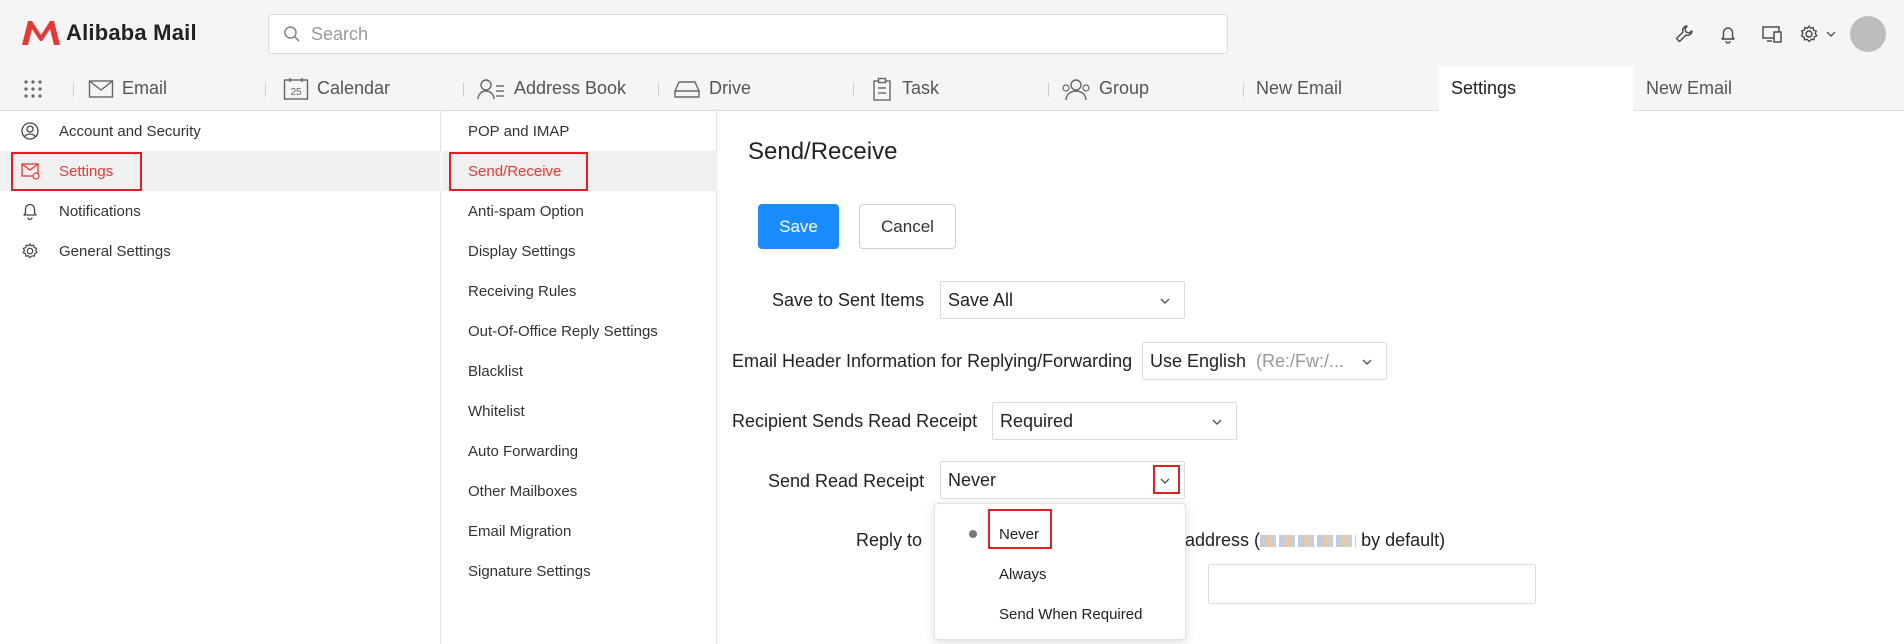 This screenshot has width=1904, height=644. Describe the element at coordinates (1401, 540) in the screenshot. I see `reply-to-text-after: by default)` at that location.